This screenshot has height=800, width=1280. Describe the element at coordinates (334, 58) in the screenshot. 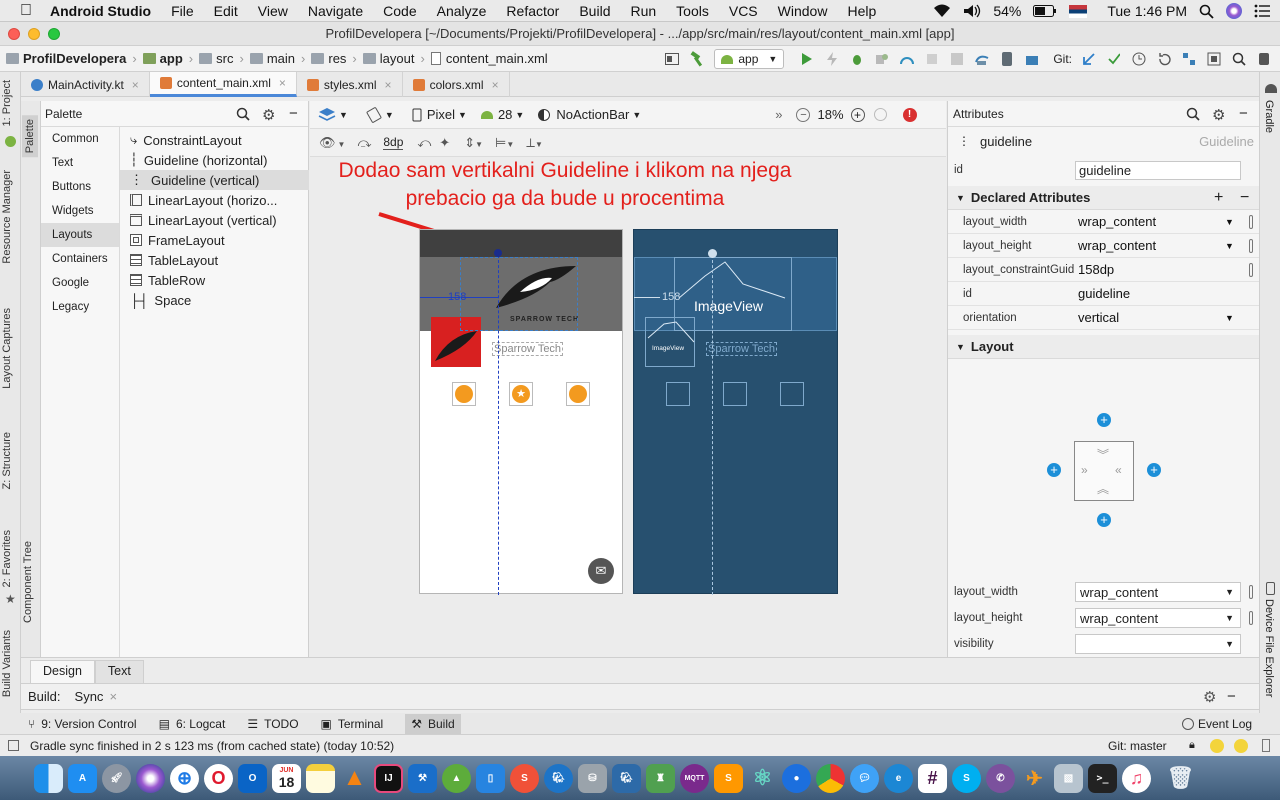

I see `breadcrumb-res: res ›` at that location.